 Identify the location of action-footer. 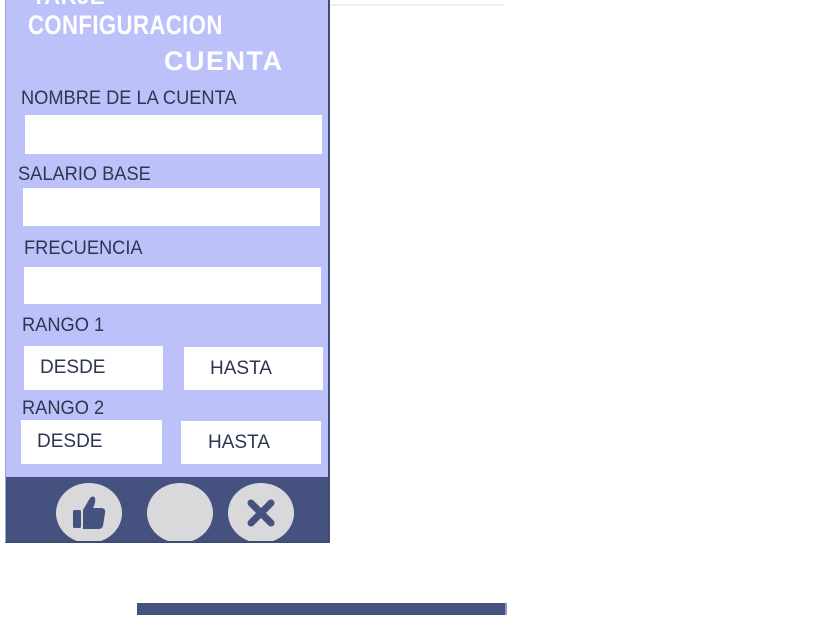
(167, 509).